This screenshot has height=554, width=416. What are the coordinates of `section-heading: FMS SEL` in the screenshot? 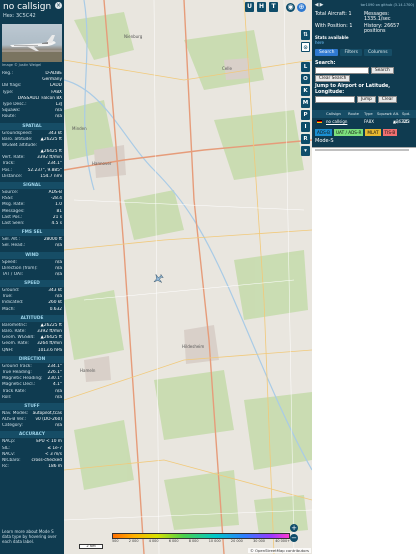 It's located at (32, 233).